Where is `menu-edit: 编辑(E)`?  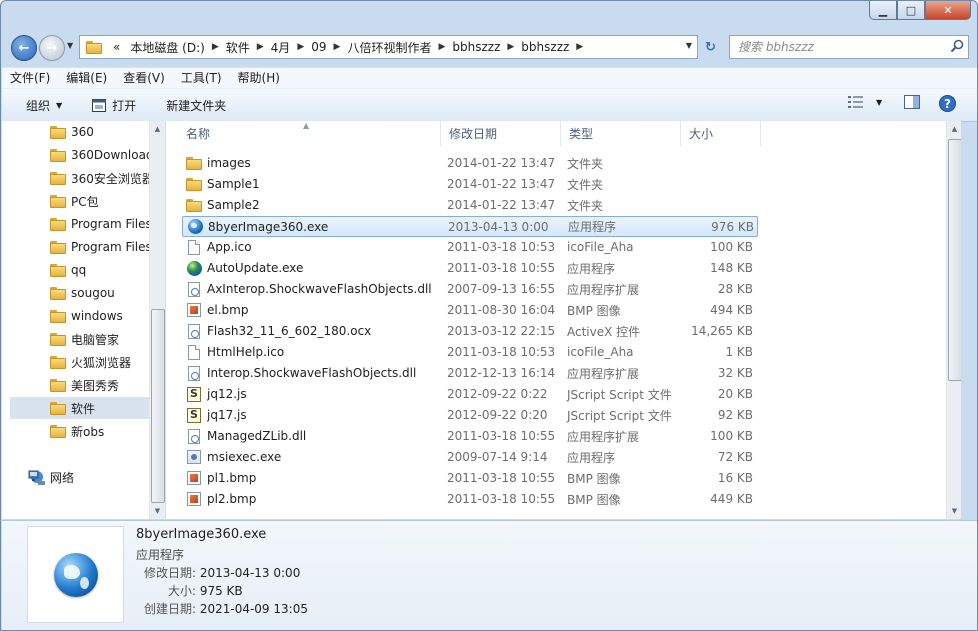 menu-edit: 编辑(E) is located at coordinates (86, 78).